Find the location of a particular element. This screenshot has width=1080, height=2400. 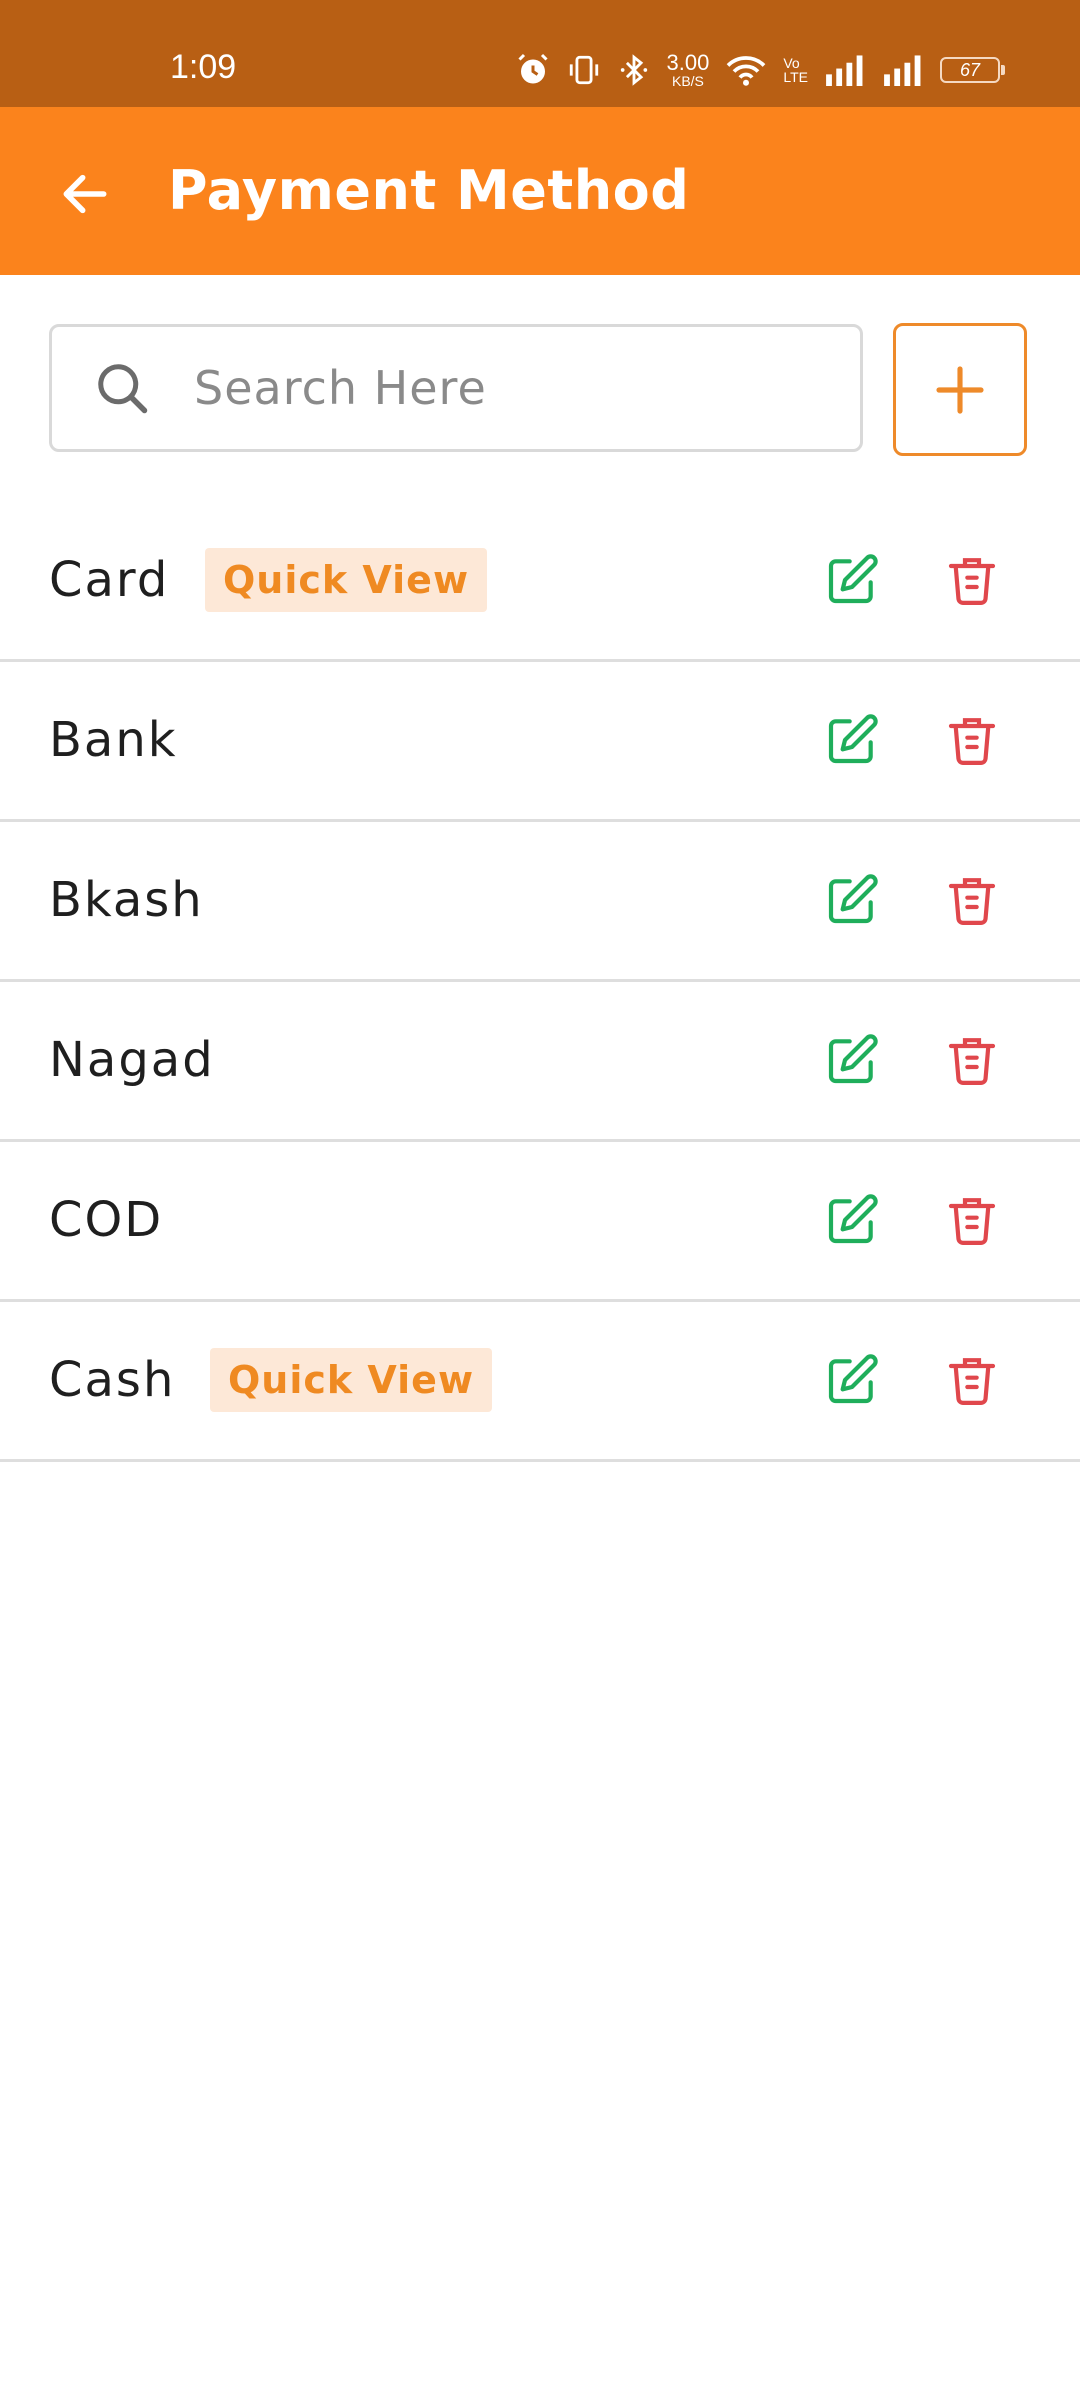

status-icons: 3.00 KB/S Vo LTE 67 is located at coordinates (760, 70).